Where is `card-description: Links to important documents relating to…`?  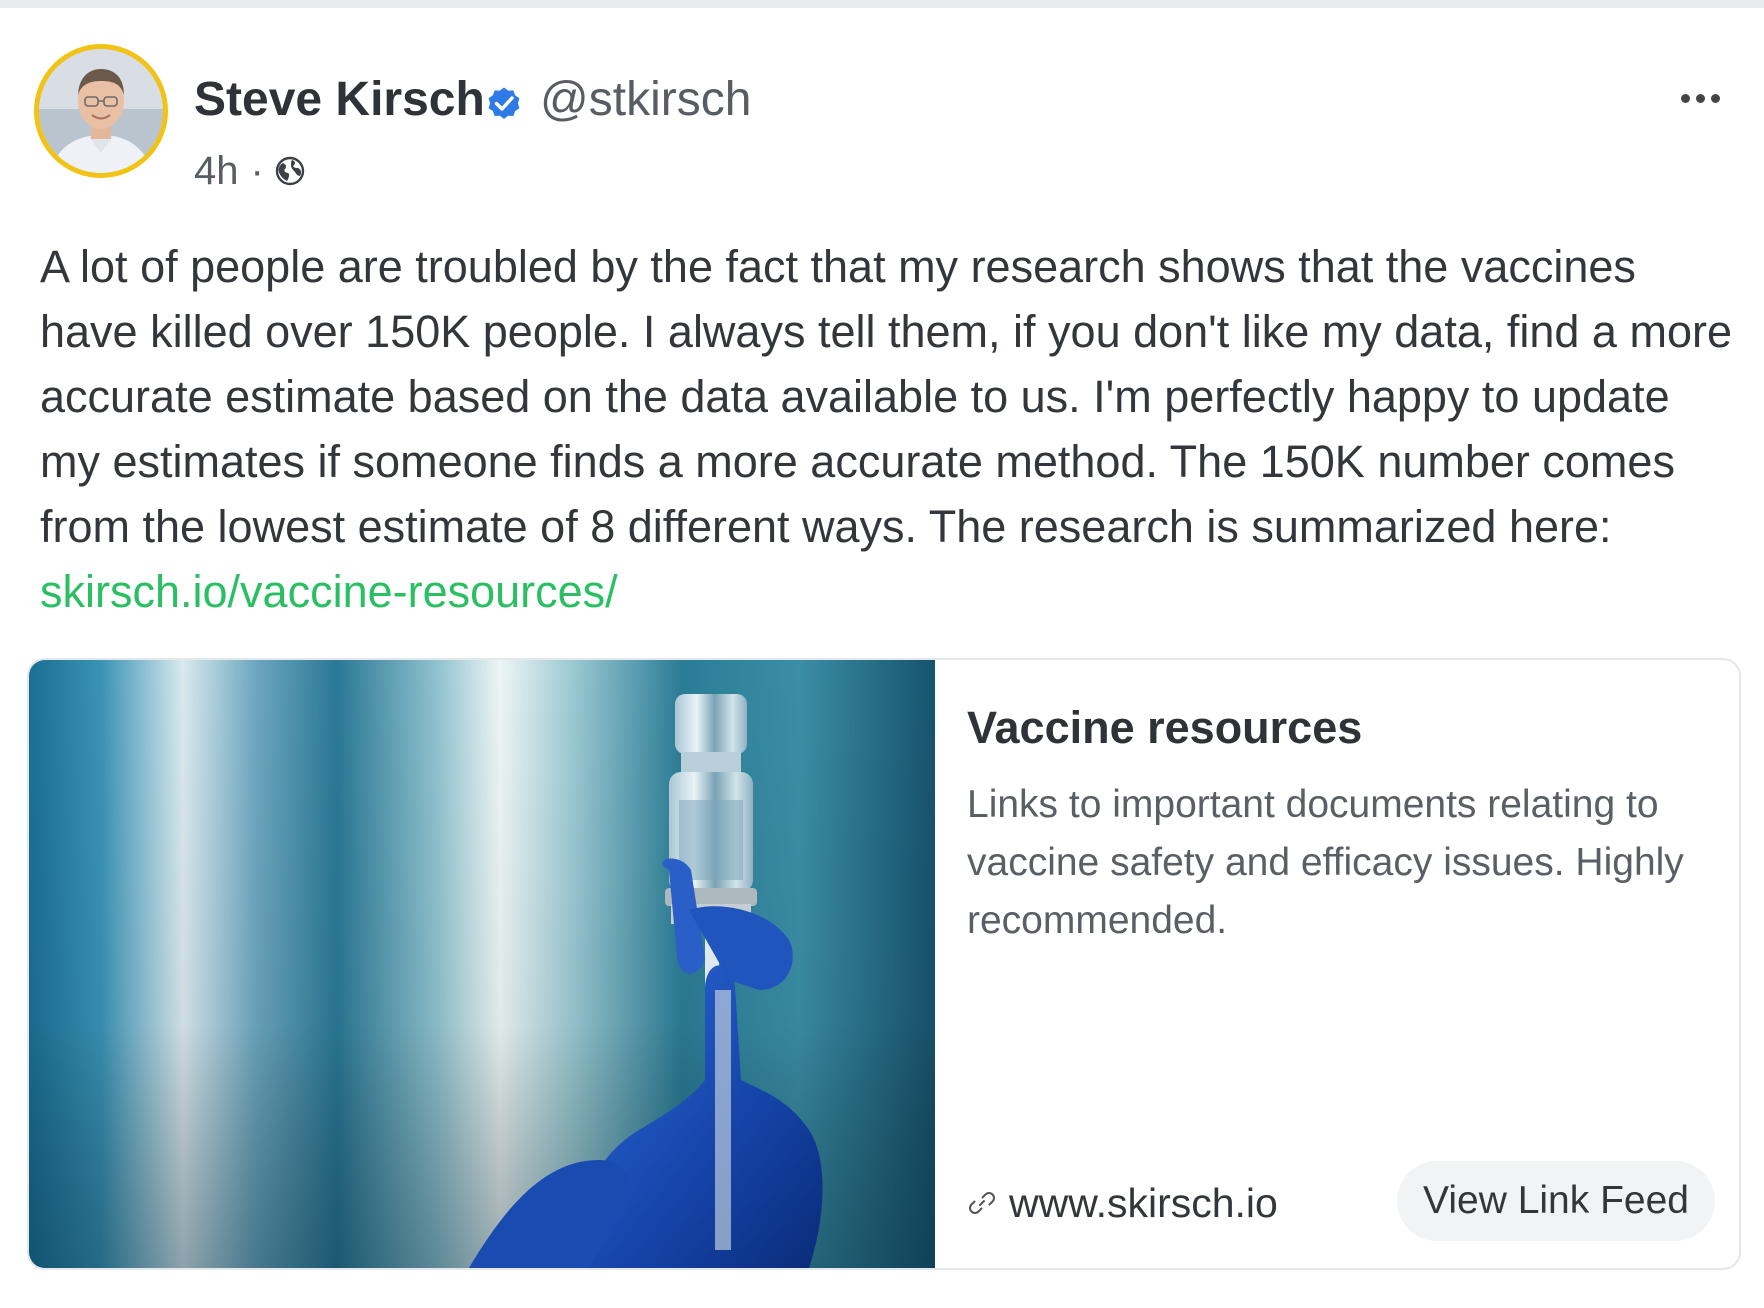 card-description: Links to important documents relating to… is located at coordinates (1325, 862).